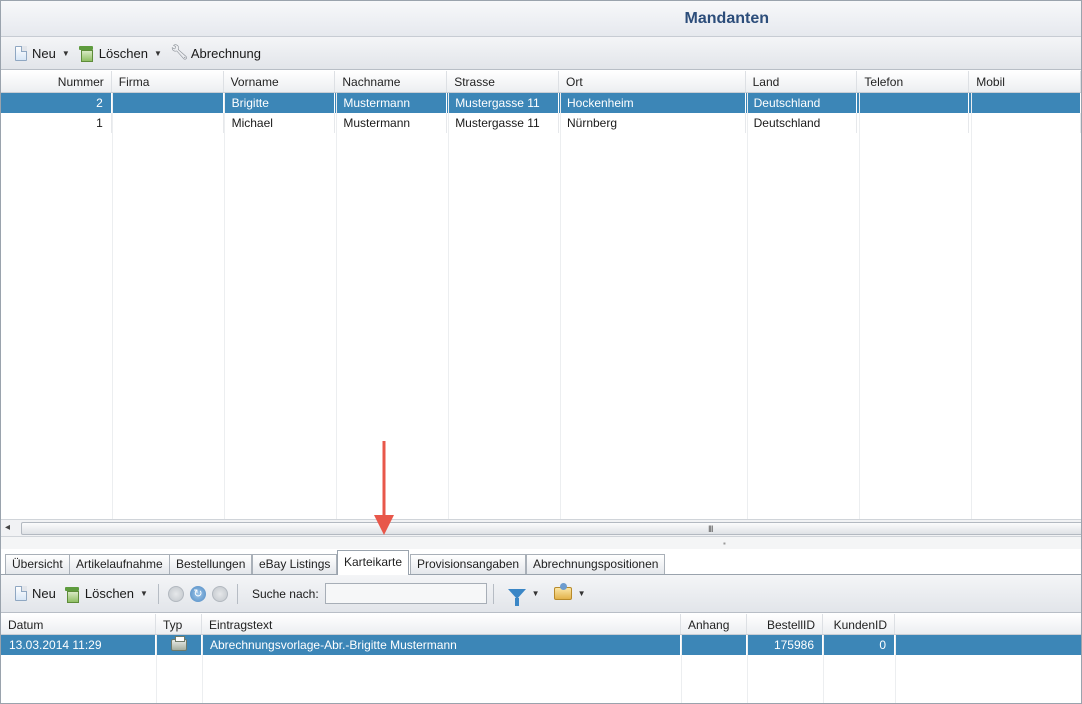  What do you see at coordinates (391, 123) in the screenshot?
I see `cell-nachname: Mustermann` at bounding box center [391, 123].